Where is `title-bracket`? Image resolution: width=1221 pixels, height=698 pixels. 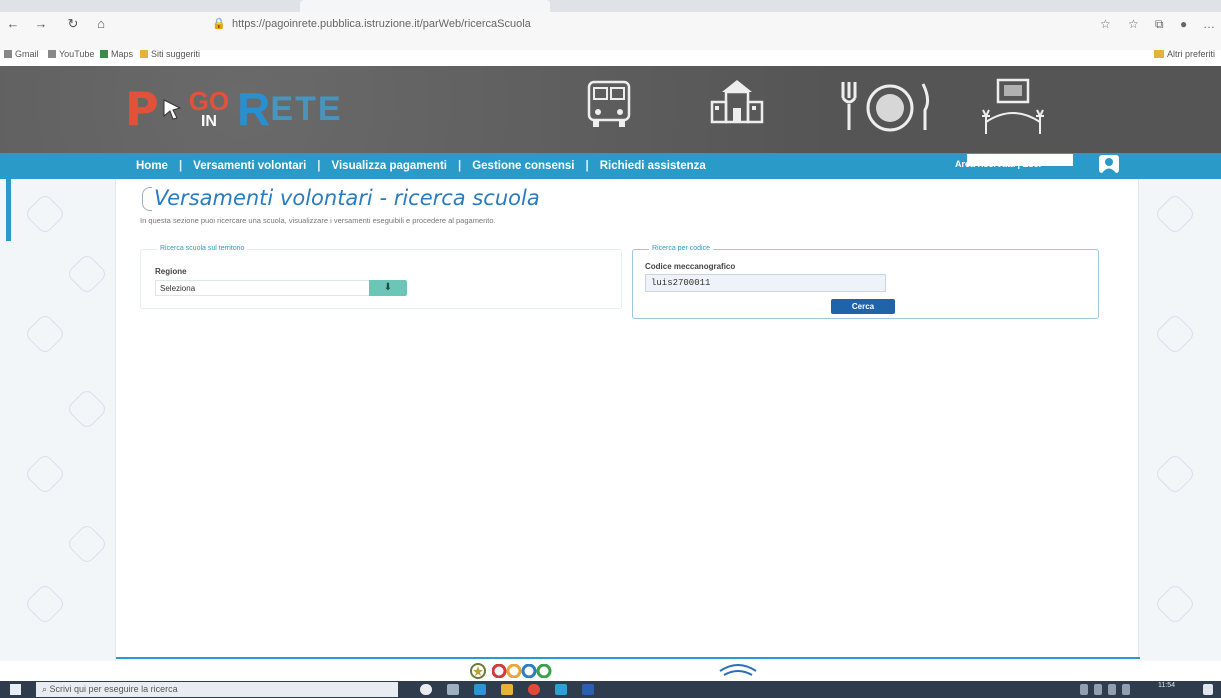 title-bracket is located at coordinates (147, 199).